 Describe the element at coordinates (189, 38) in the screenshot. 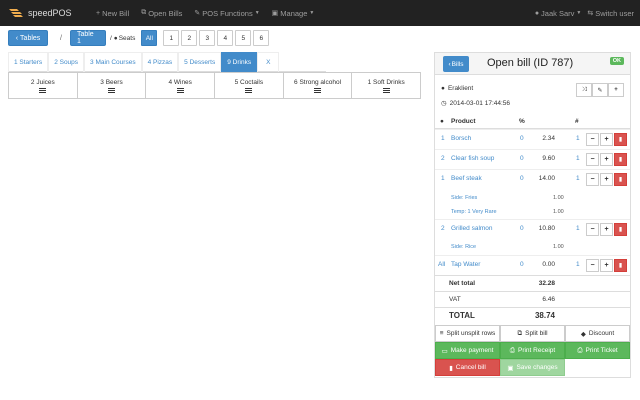

I see `seat-2: 2` at that location.